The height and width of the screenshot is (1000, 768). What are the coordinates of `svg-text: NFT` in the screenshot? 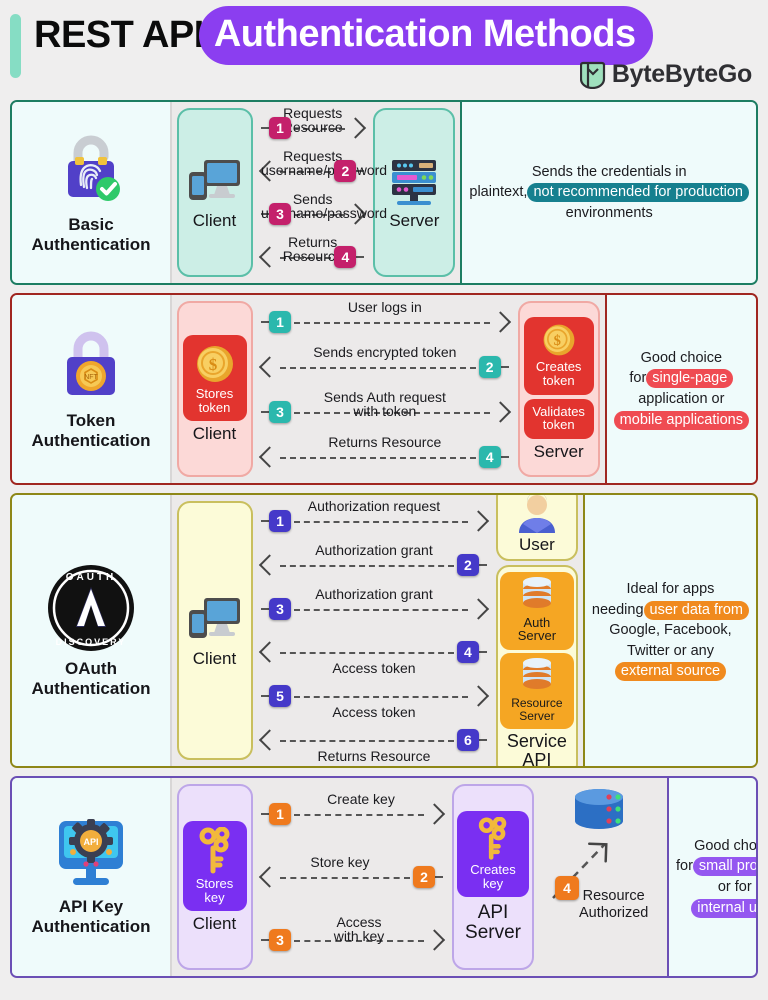 It's located at (91, 377).